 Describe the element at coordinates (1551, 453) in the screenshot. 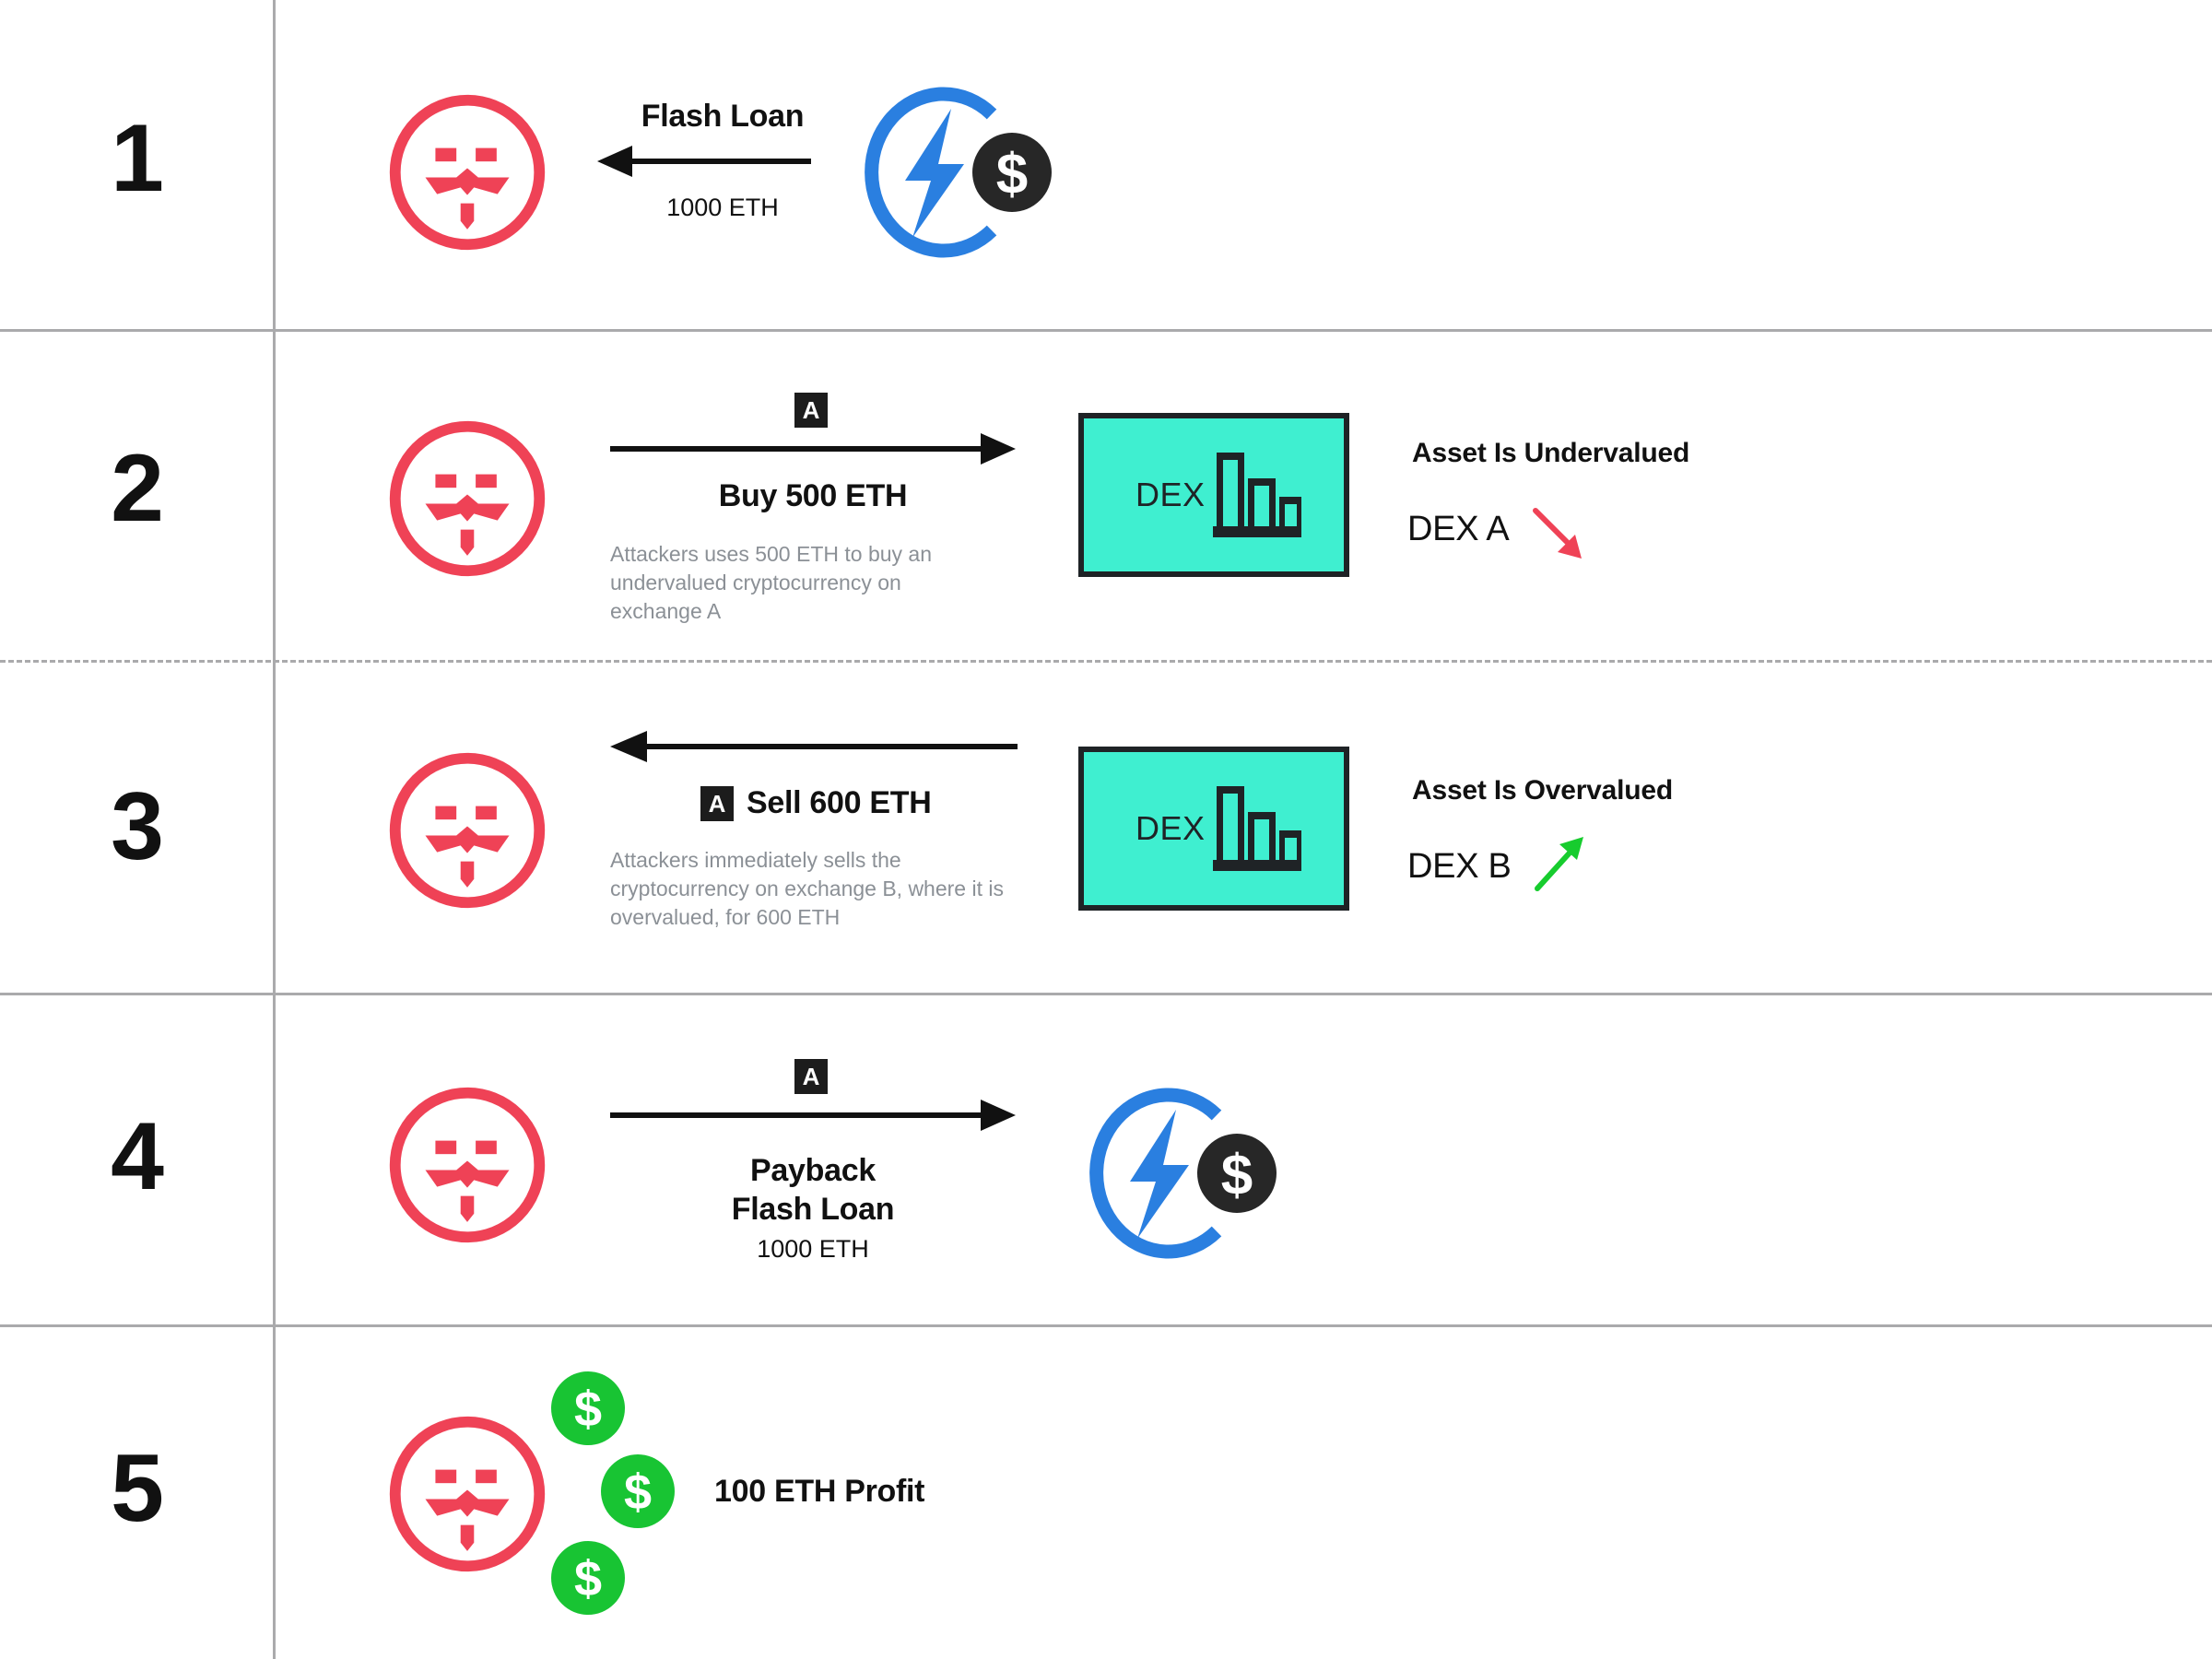

I see `valuation-title-a: Asset Is Undervalued` at that location.